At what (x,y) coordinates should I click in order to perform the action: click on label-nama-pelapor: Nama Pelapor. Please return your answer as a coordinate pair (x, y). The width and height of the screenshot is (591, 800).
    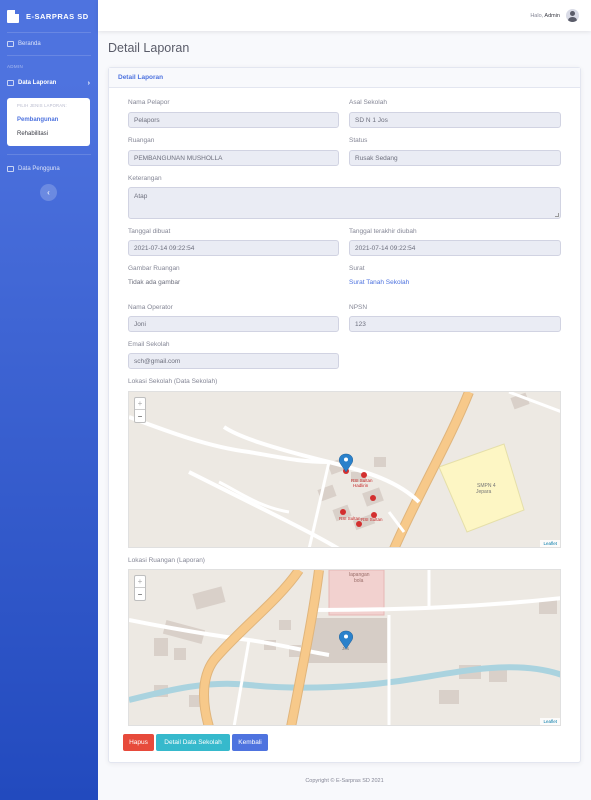
    Looking at the image, I should click on (149, 102).